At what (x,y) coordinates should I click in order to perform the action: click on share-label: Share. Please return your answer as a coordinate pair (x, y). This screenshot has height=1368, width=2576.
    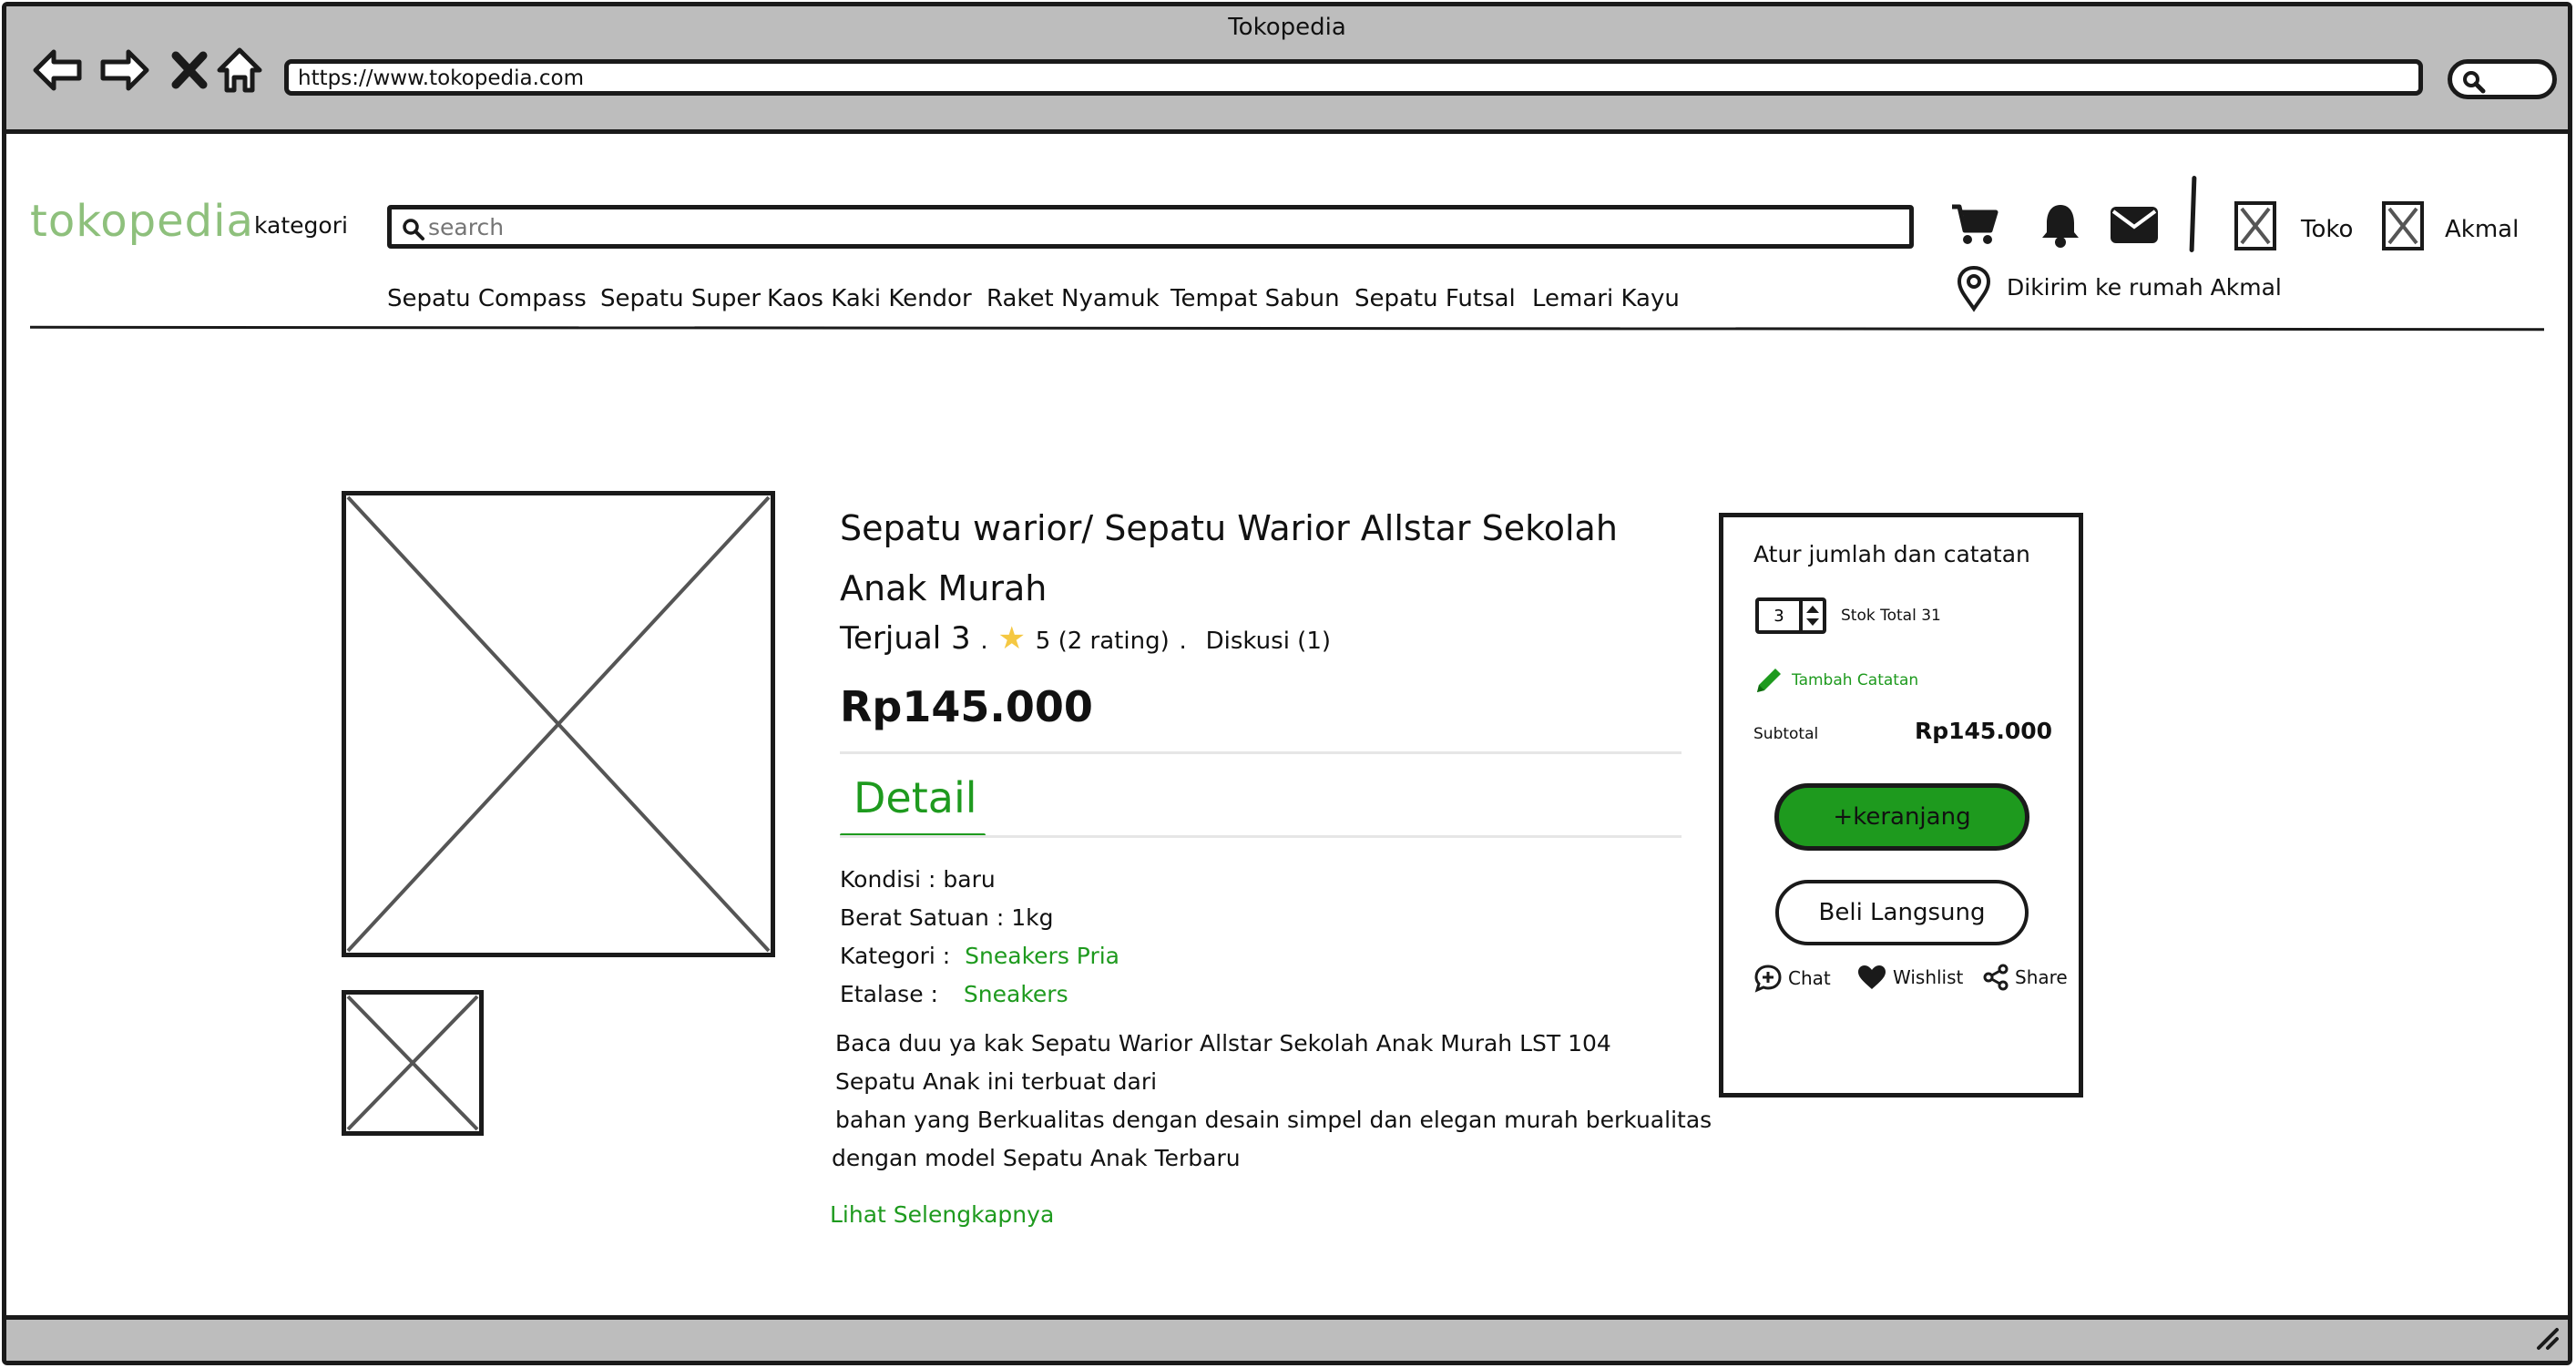
    Looking at the image, I should click on (2041, 977).